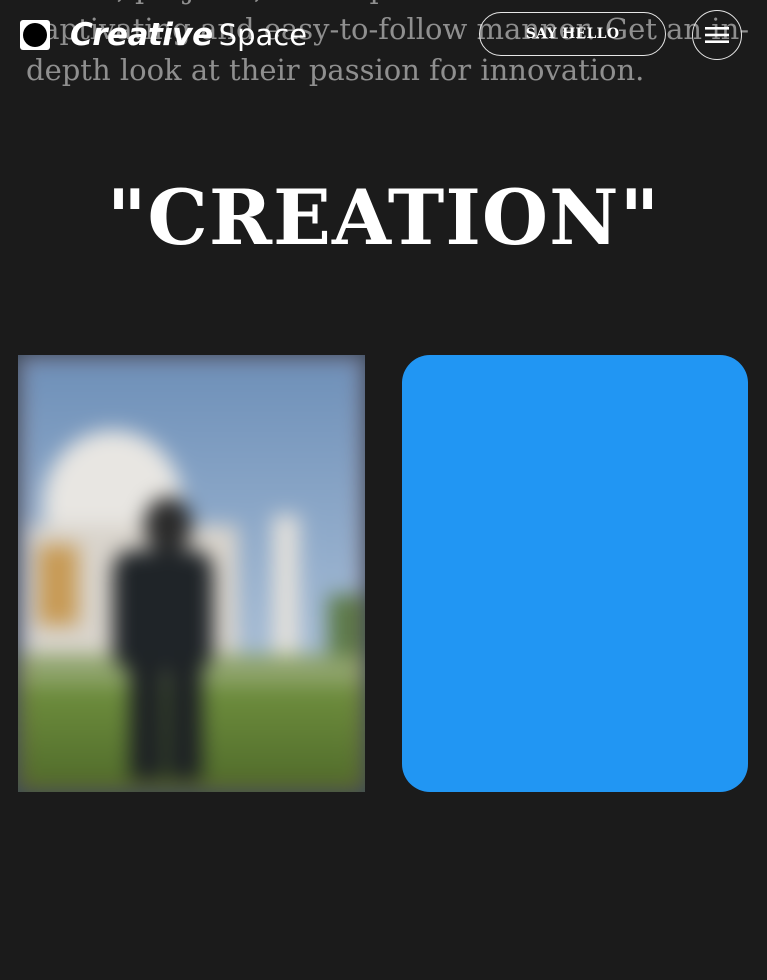 Image resolution: width=767 pixels, height=980 pixels. What do you see at coordinates (35, 35) in the screenshot?
I see `logo-mark-icon` at bounding box center [35, 35].